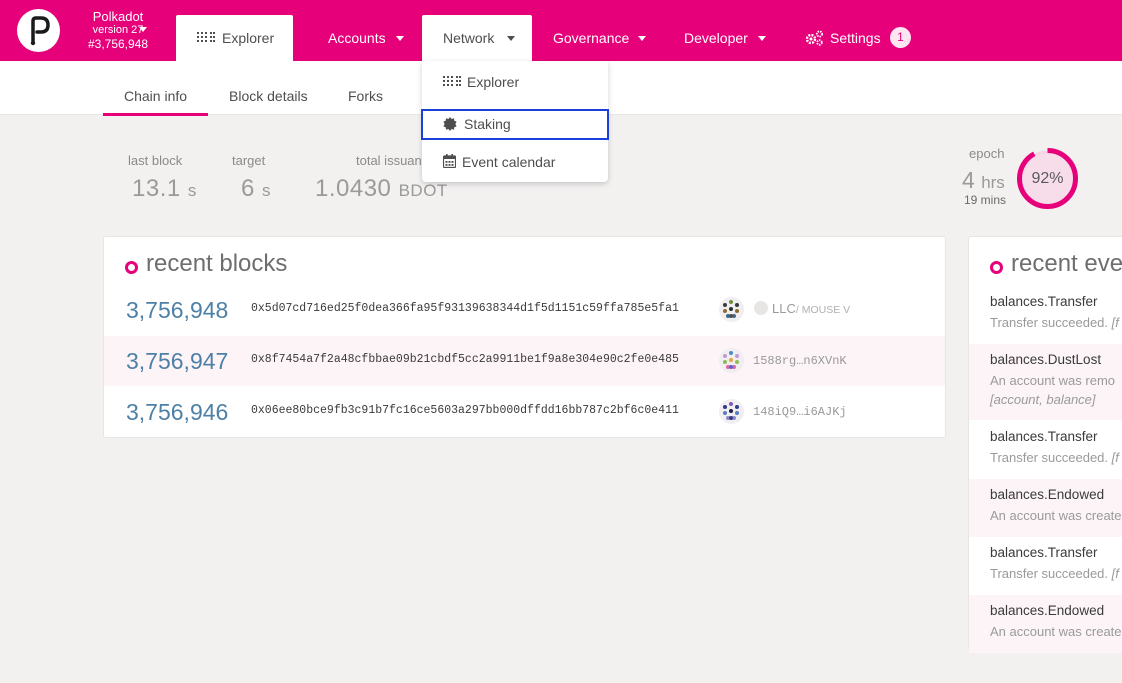 The image size is (1122, 683). I want to click on chain-selector: Polkadot version 27 #3,756,948, so click(118, 31).